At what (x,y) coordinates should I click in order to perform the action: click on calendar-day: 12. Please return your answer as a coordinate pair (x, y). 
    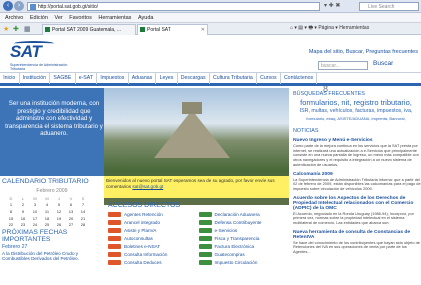
    Looking at the image, I should click on (59, 211).